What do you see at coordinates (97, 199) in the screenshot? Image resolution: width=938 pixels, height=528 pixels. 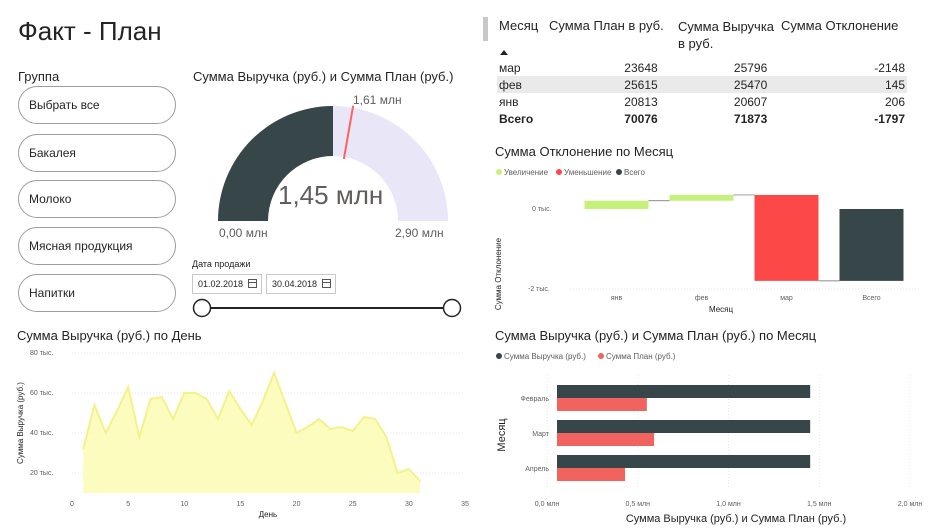 I see `slicer-item-moloko: Молоко` at bounding box center [97, 199].